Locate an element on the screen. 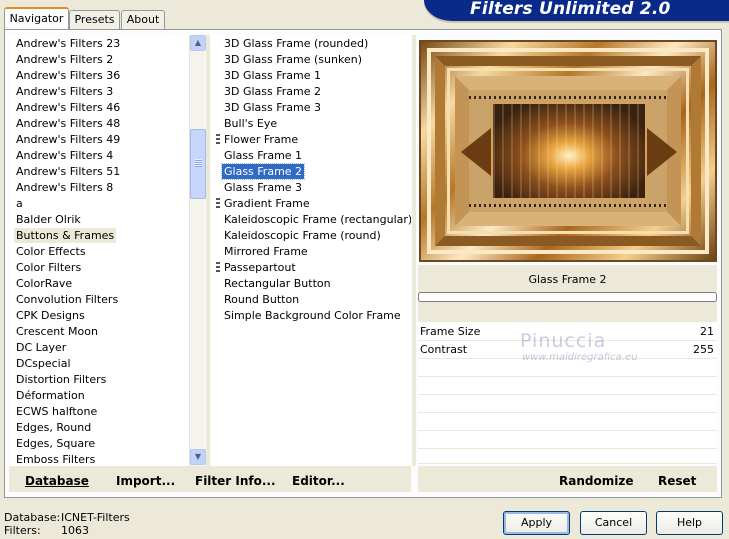 The image size is (729, 539). category-item: ECWS halftone is located at coordinates (56, 411).